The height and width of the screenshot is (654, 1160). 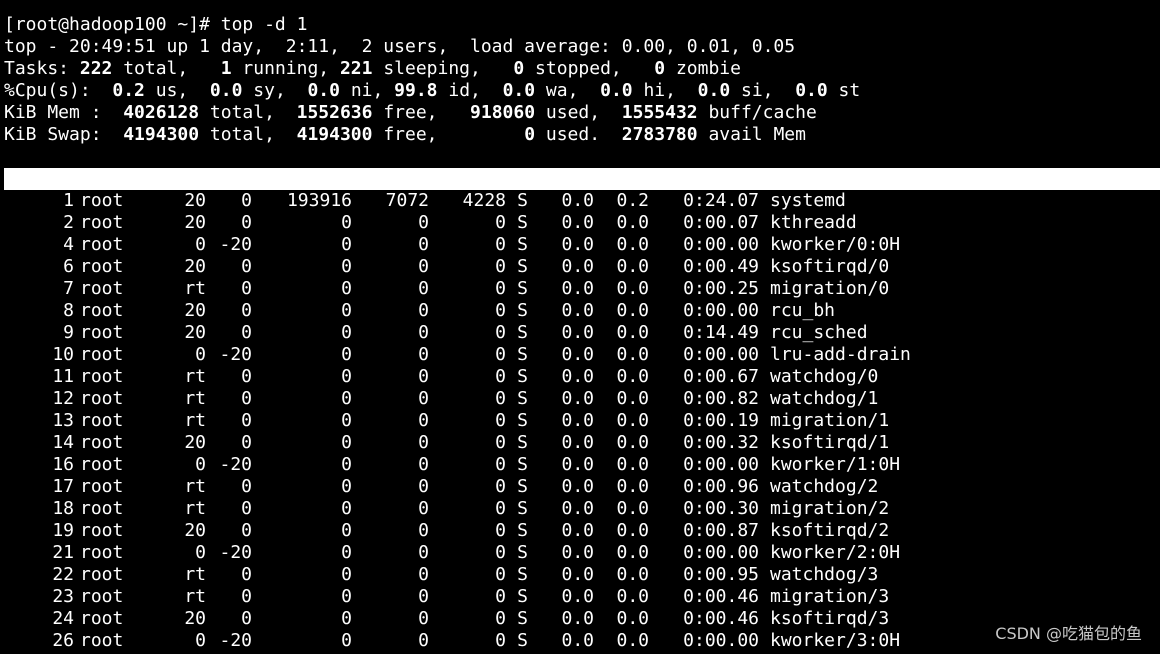 I want to click on process-time-cell: 0:00.49, so click(x=721, y=266).